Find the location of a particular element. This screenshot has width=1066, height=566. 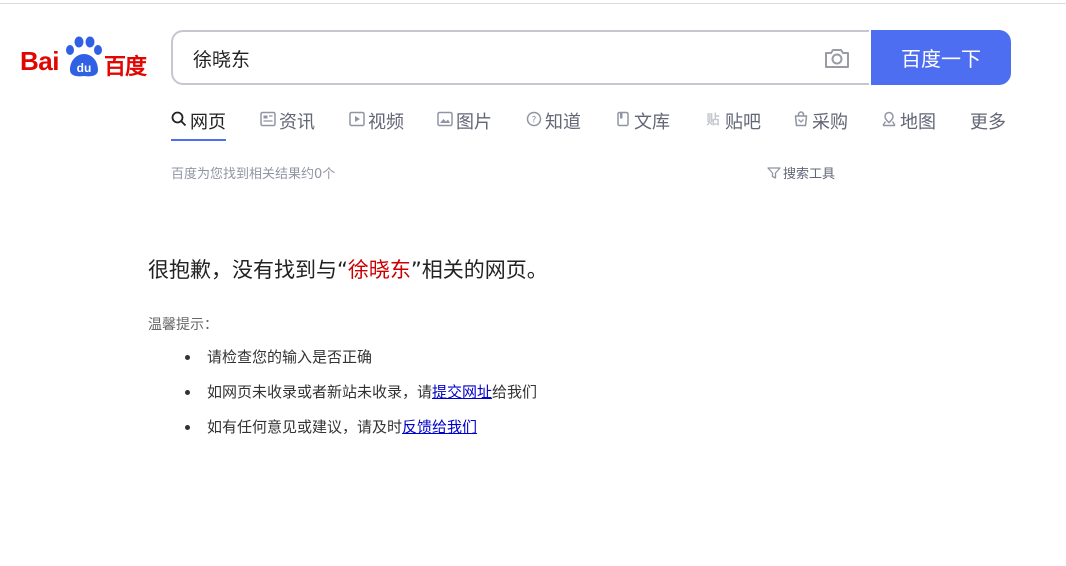

search-form: 百度一下 is located at coordinates (591, 57).